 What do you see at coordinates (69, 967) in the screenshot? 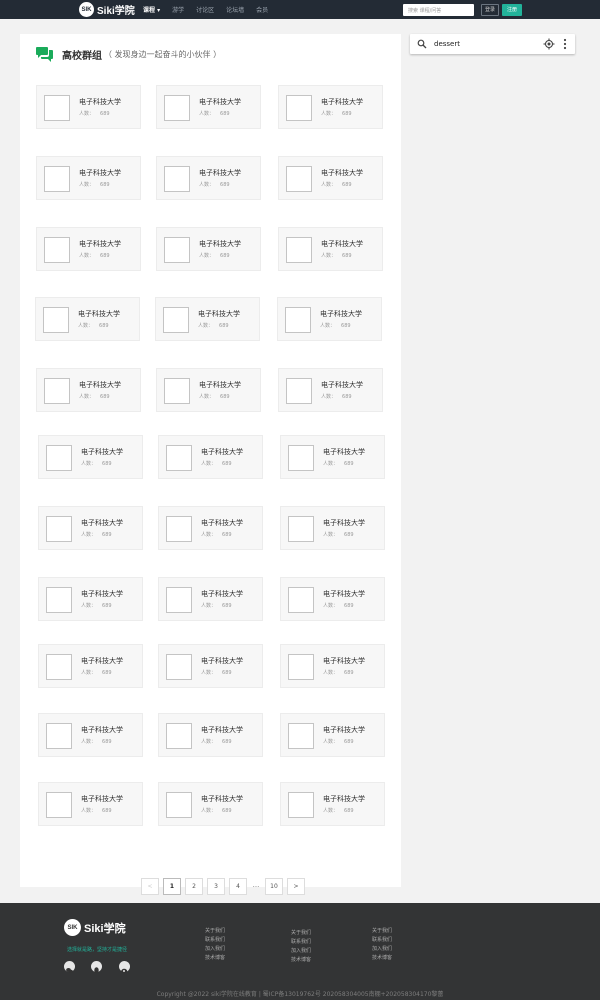
I see `wechat-icon` at bounding box center [69, 967].